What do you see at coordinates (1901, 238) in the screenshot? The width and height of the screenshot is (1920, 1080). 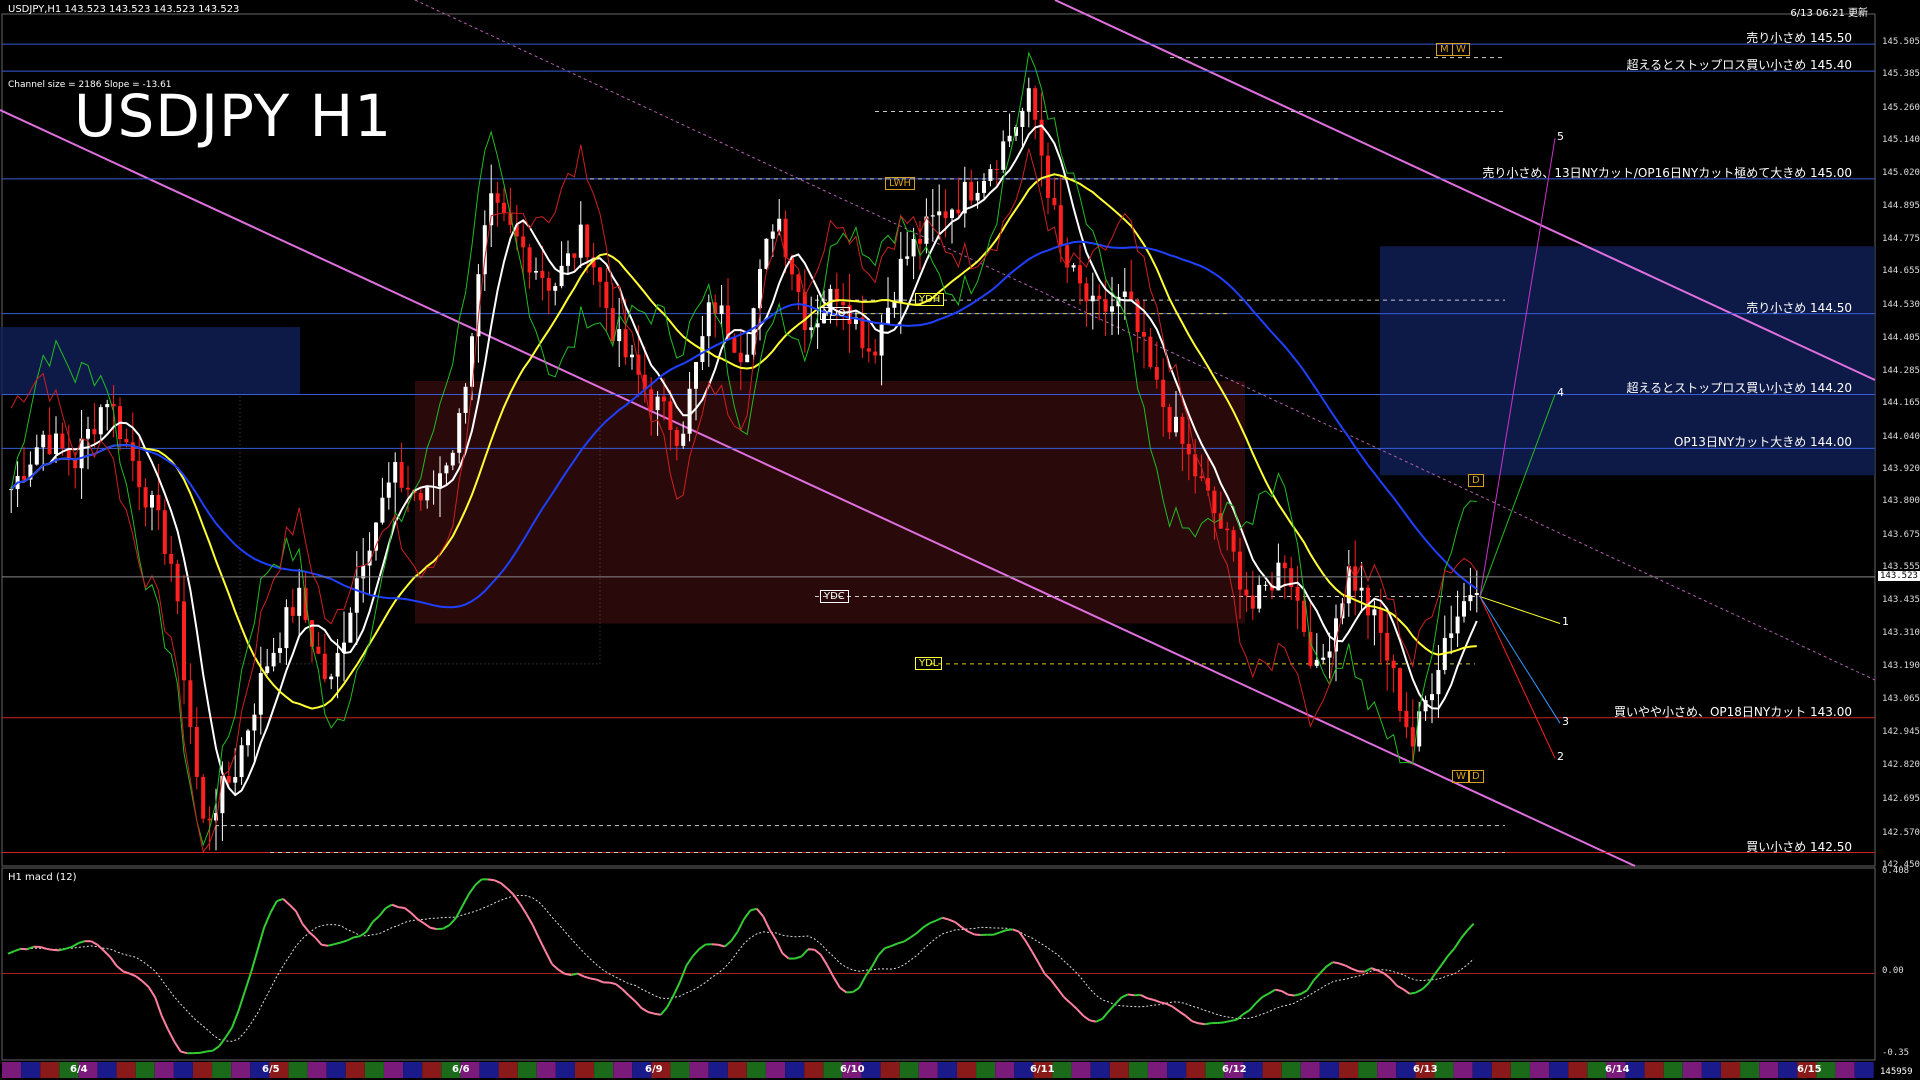 I see `price-tick-6: 144.775` at bounding box center [1901, 238].